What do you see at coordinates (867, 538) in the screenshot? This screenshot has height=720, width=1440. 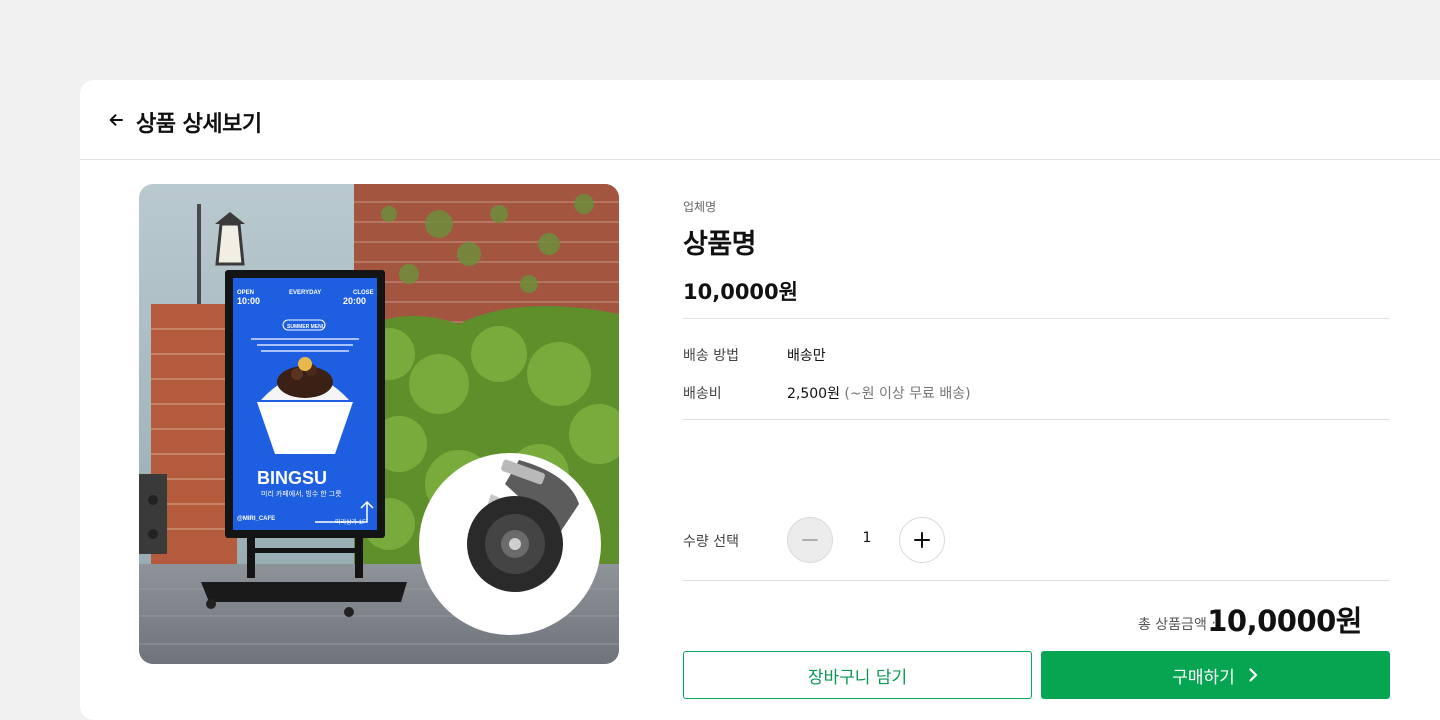 I see `quantity-value: 1` at bounding box center [867, 538].